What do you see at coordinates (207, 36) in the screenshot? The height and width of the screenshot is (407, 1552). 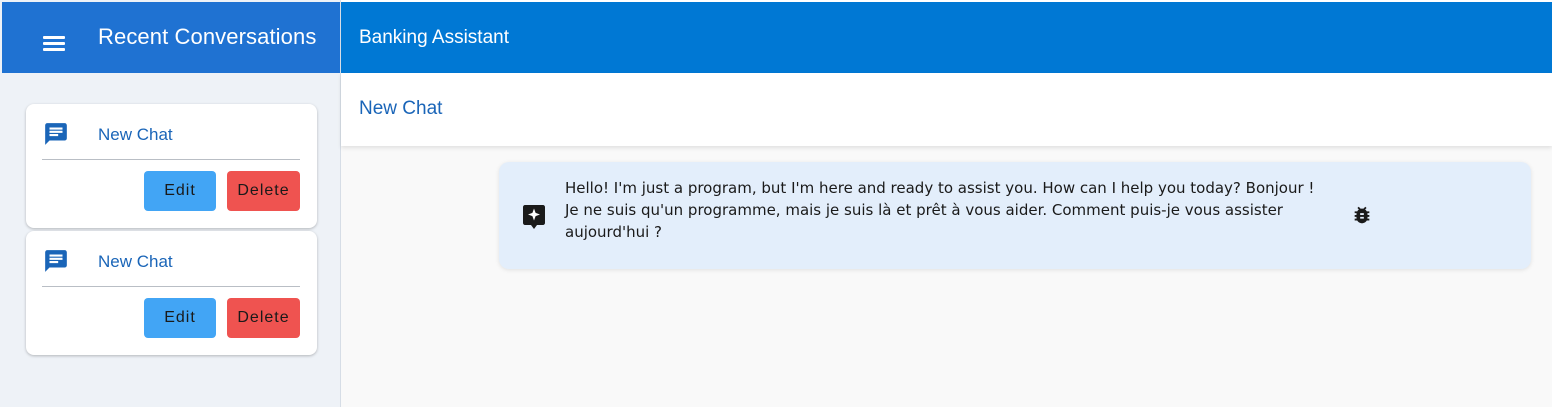 I see `sidebar-title: Recent Conversations` at bounding box center [207, 36].